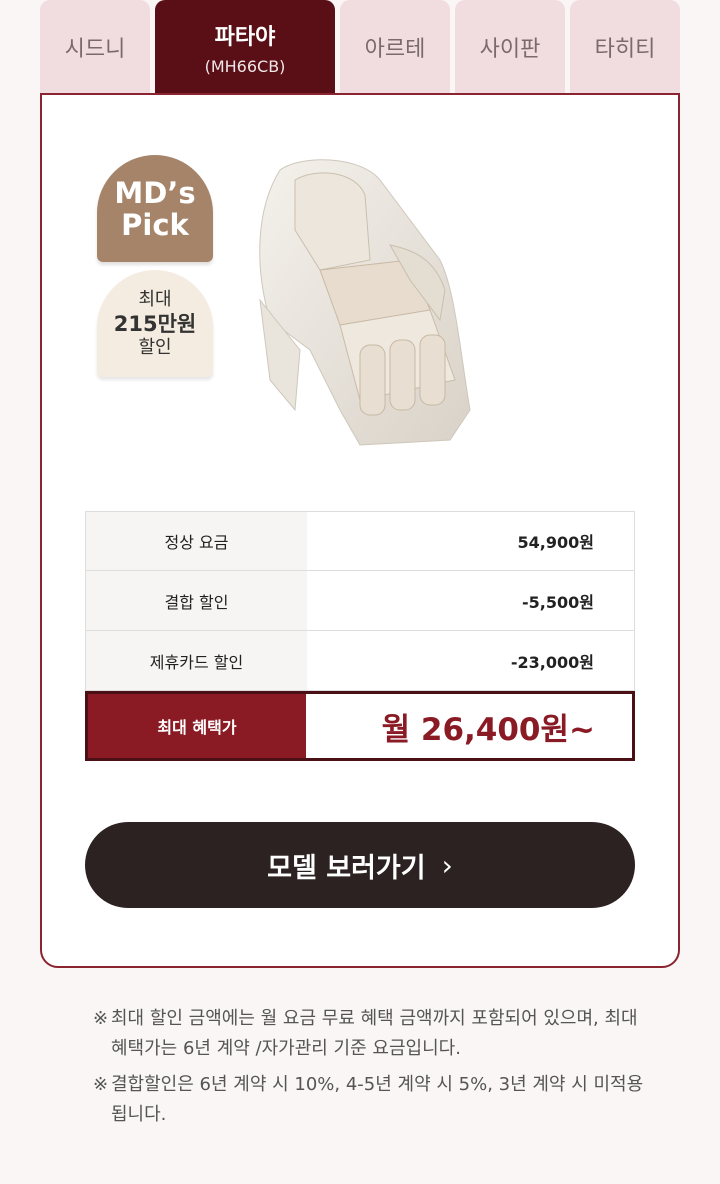  Describe the element at coordinates (360, 541) in the screenshot. I see `price-row-regular: 정상 요금 54,900원` at that location.